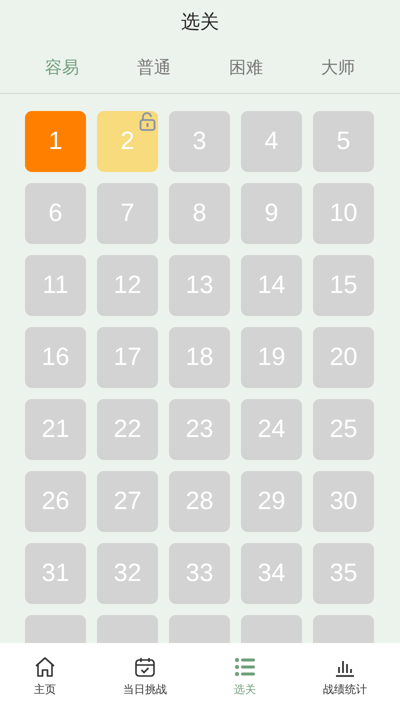 Image resolution: width=400 pixels, height=710 pixels. I want to click on difficulty-tab: 大师, so click(338, 69).